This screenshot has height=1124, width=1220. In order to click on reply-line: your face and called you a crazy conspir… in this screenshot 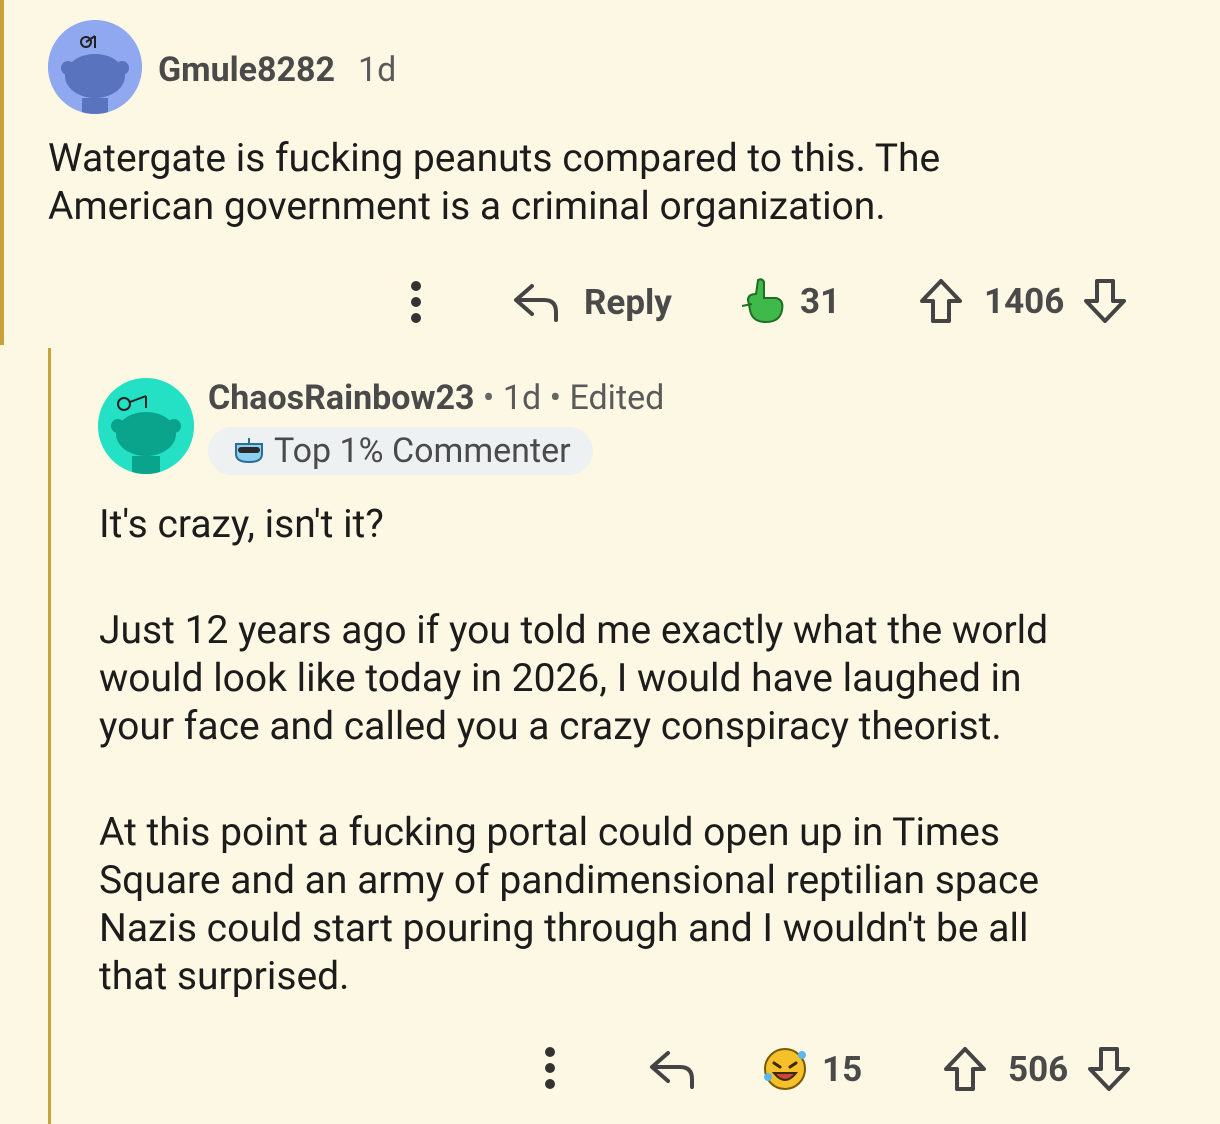, I will do `click(550, 726)`.